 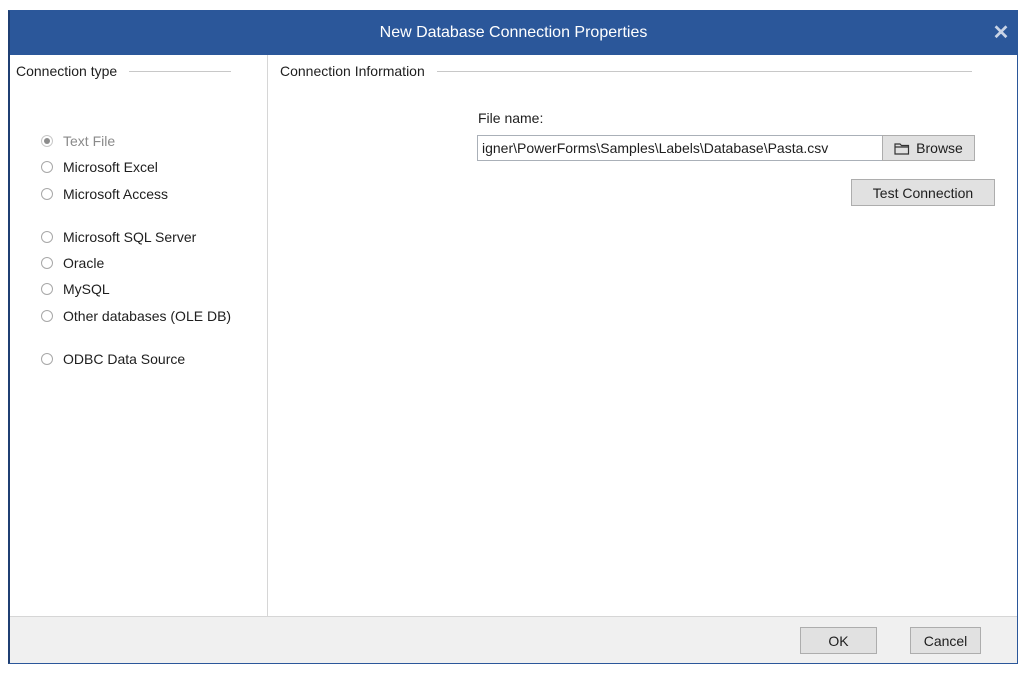 I want to click on radio-other-databases: Other databases (OLE DB), so click(x=136, y=316).